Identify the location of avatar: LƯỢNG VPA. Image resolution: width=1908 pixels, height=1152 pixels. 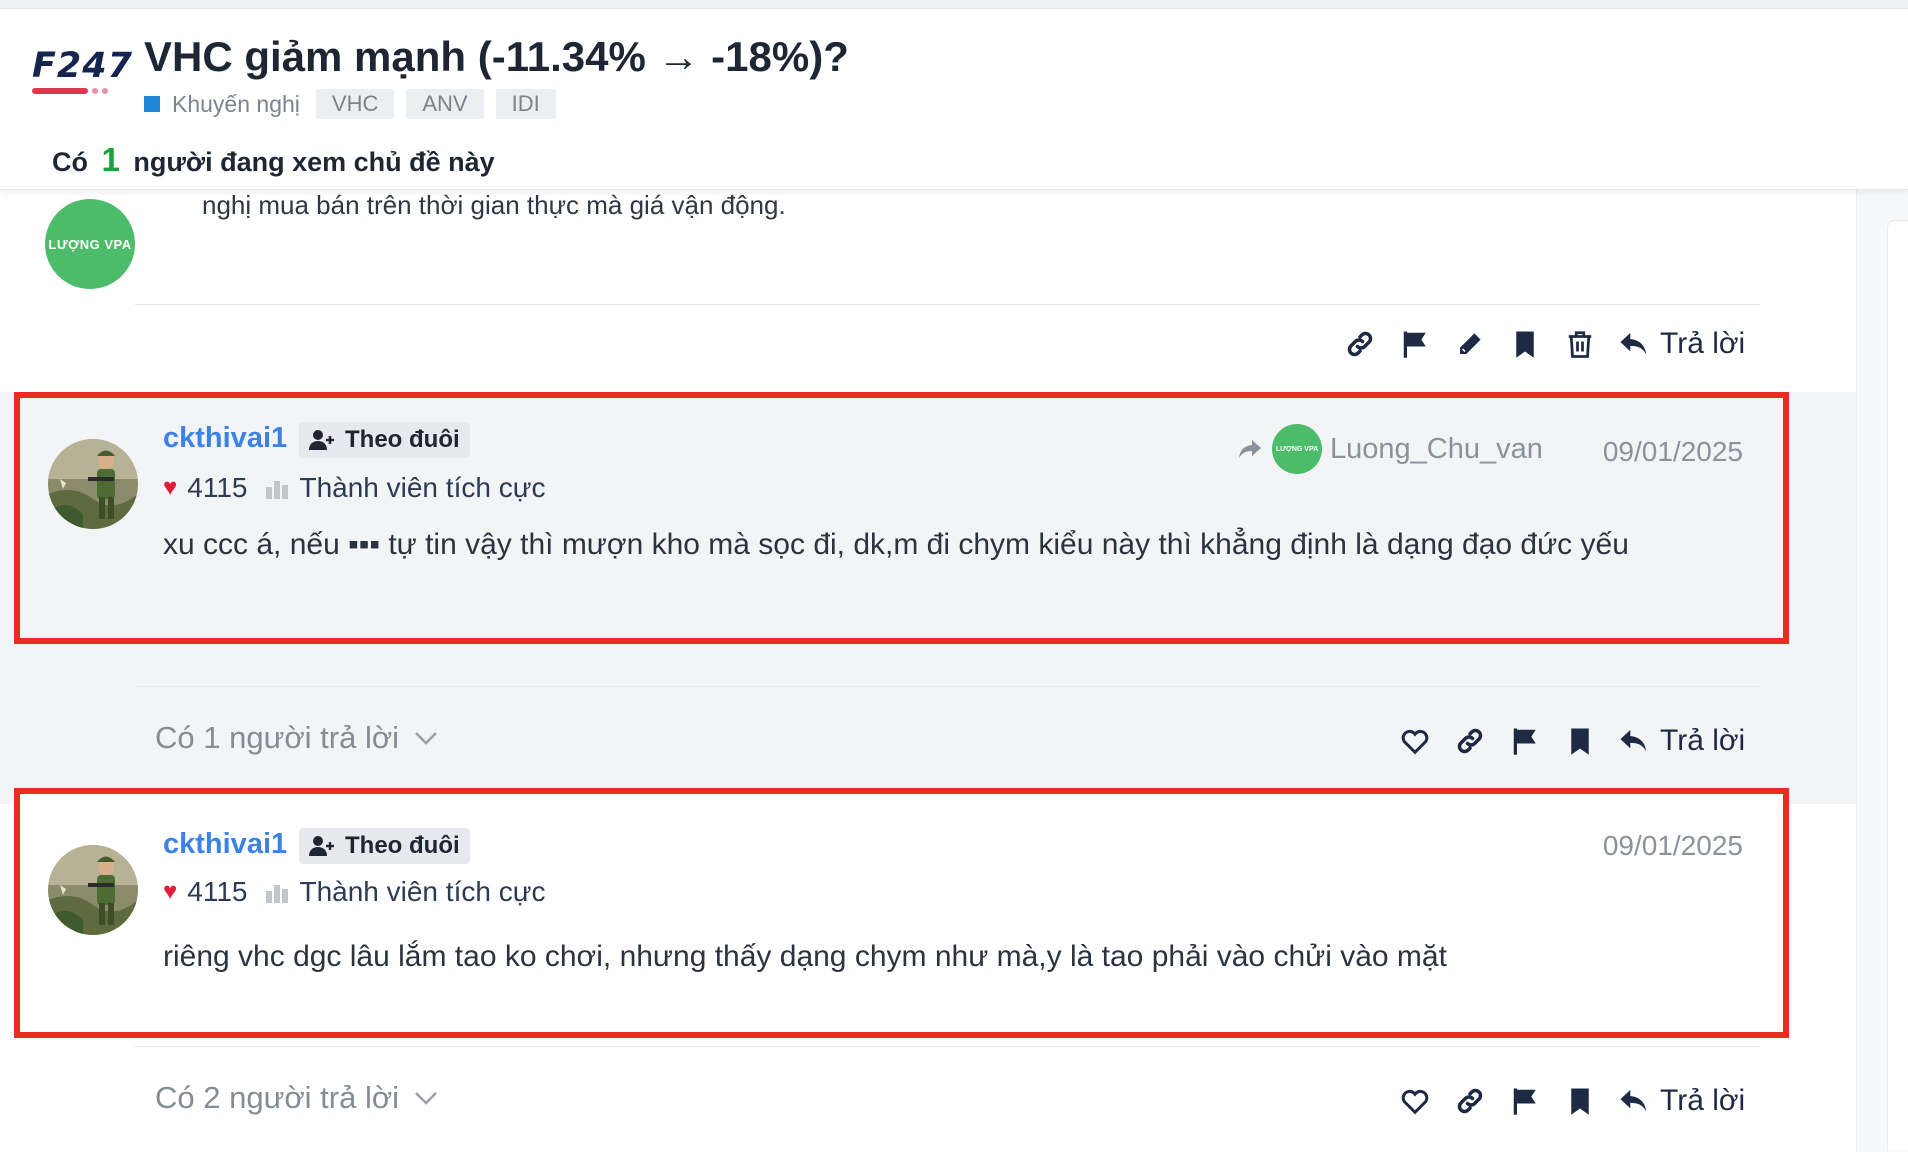
(90, 244).